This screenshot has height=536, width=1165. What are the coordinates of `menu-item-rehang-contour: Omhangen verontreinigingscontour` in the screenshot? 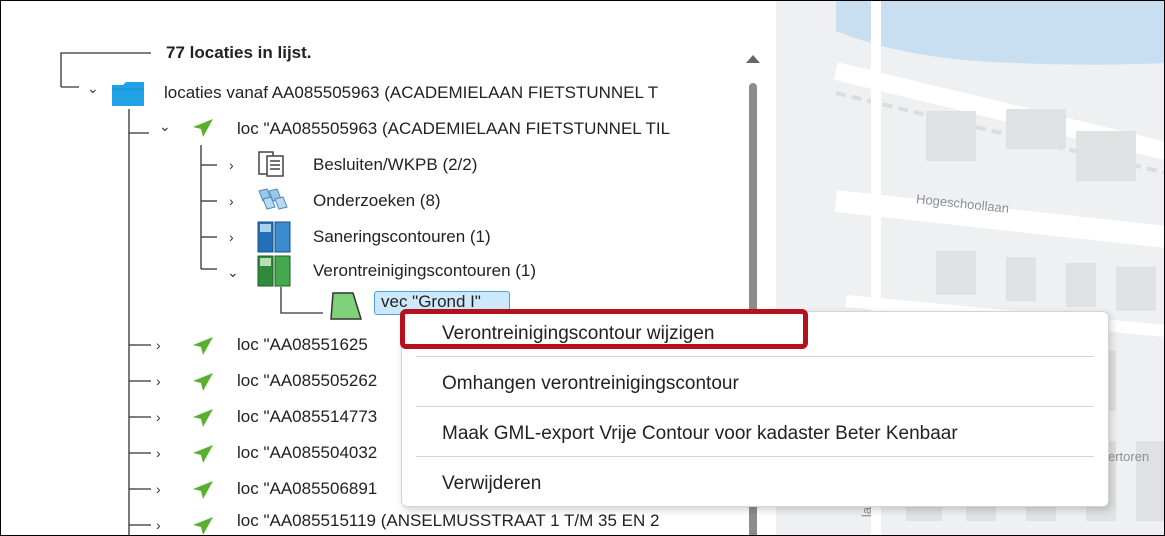 It's located at (755, 384).